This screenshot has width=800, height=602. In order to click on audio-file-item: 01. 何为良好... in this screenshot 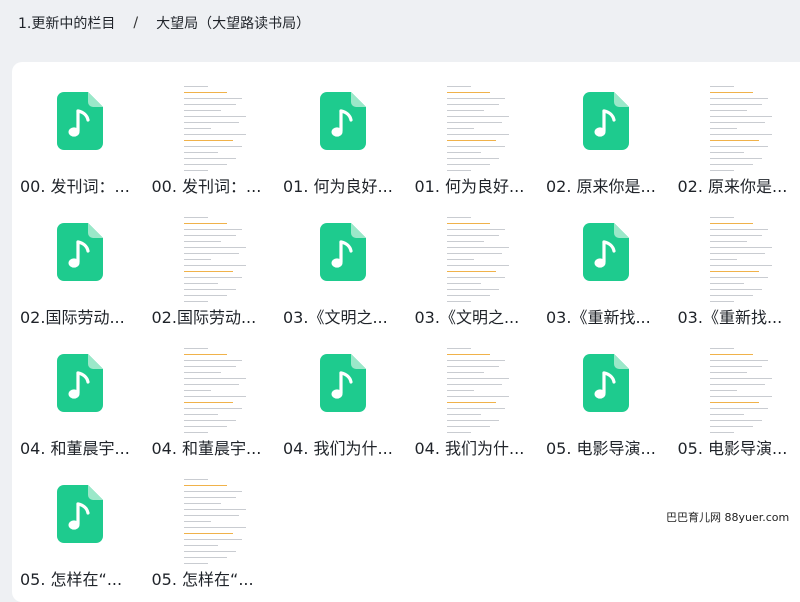, I will do `click(340, 134)`.